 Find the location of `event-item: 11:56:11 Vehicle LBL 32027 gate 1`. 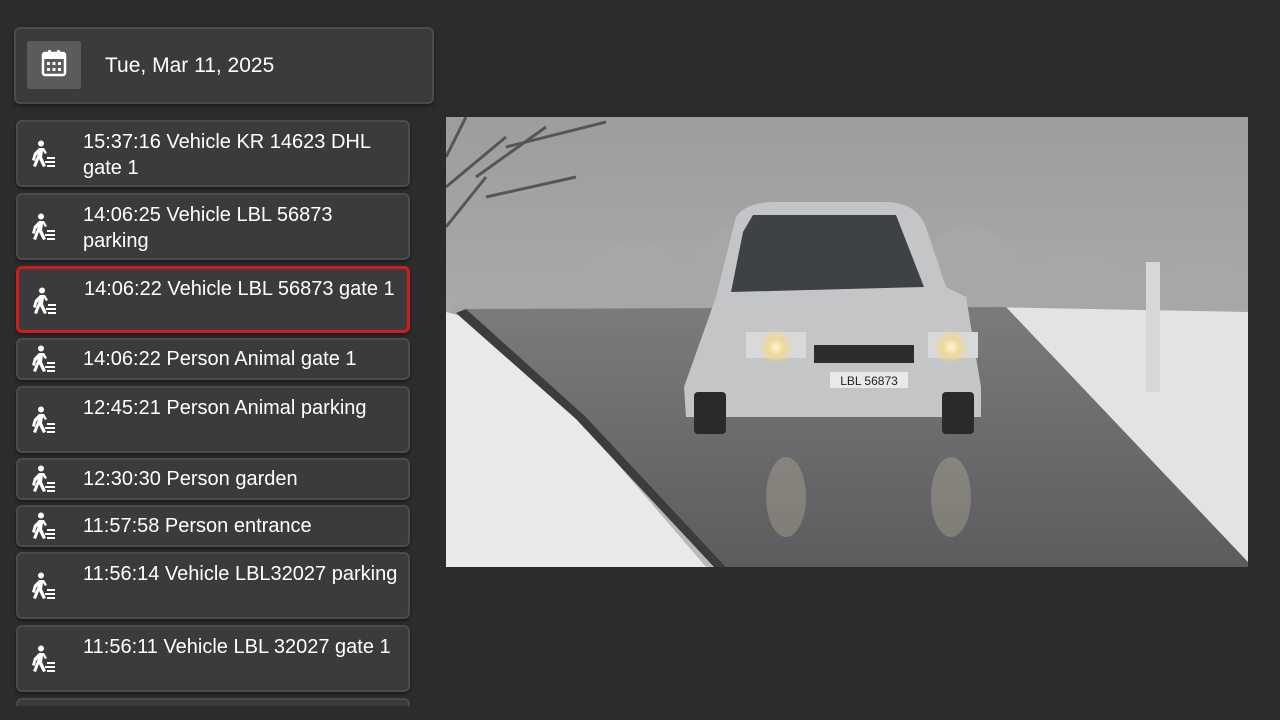

event-item: 11:56:11 Vehicle LBL 32027 gate 1 is located at coordinates (213, 658).